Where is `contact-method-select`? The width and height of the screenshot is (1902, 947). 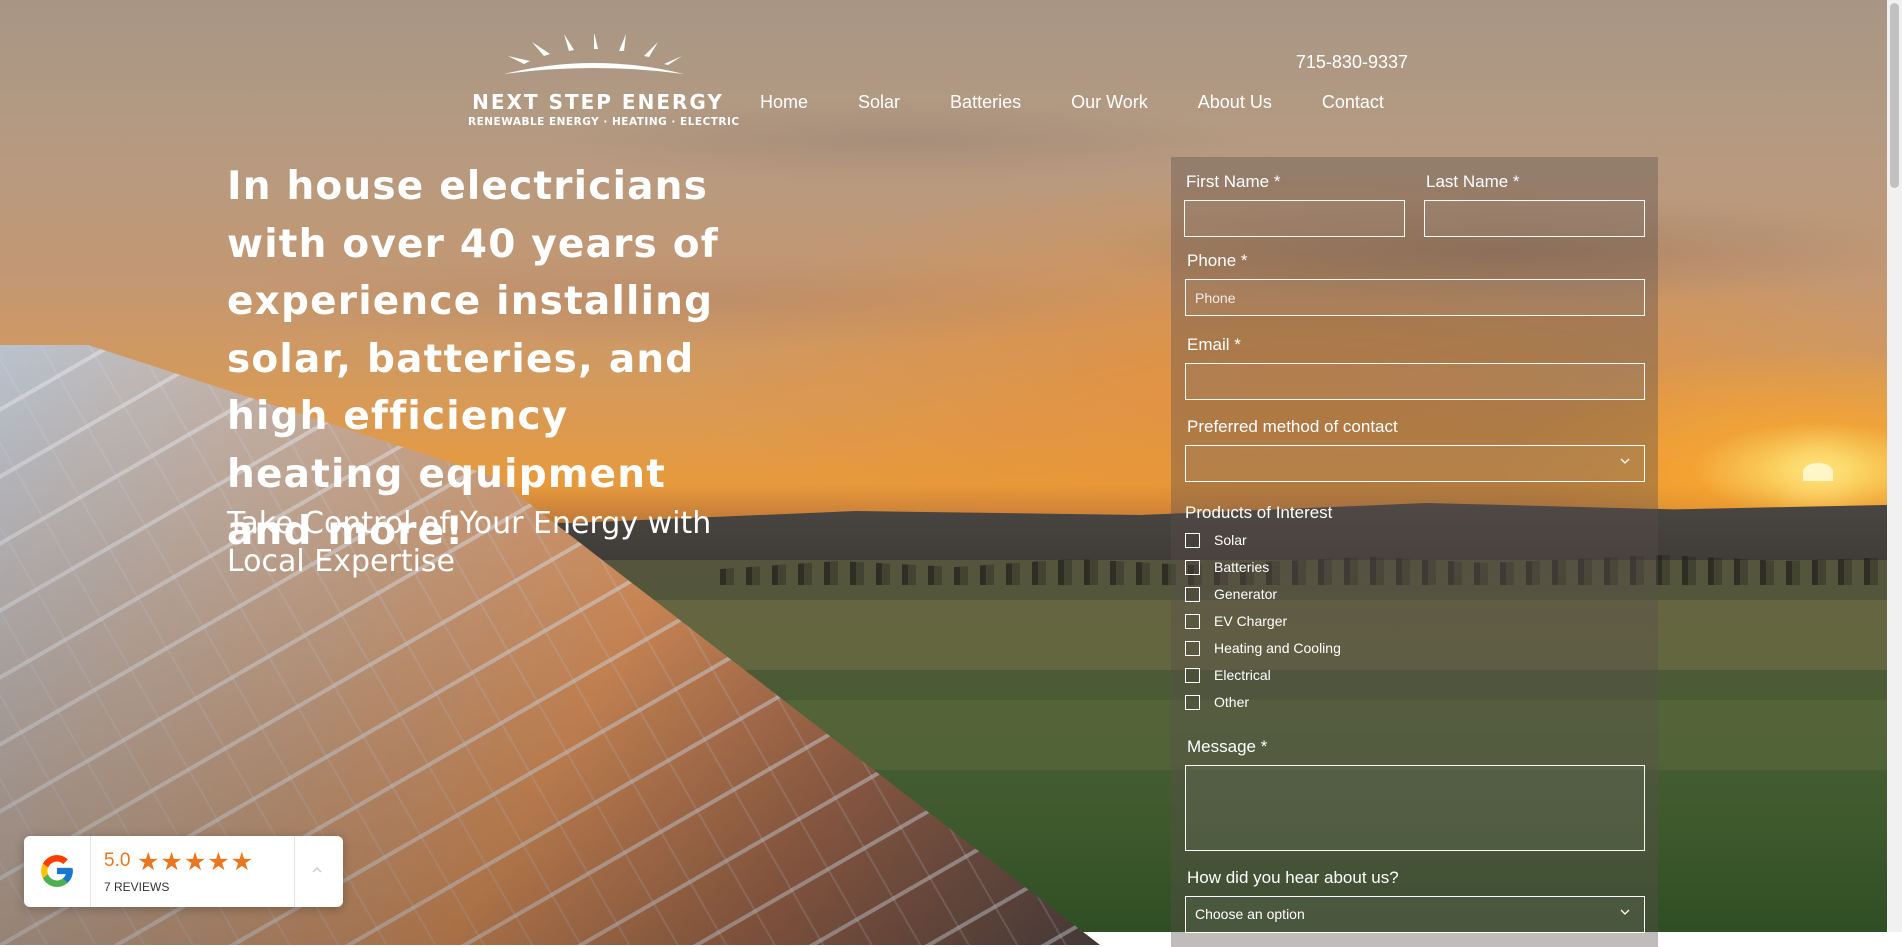
contact-method-select is located at coordinates (1415, 463).